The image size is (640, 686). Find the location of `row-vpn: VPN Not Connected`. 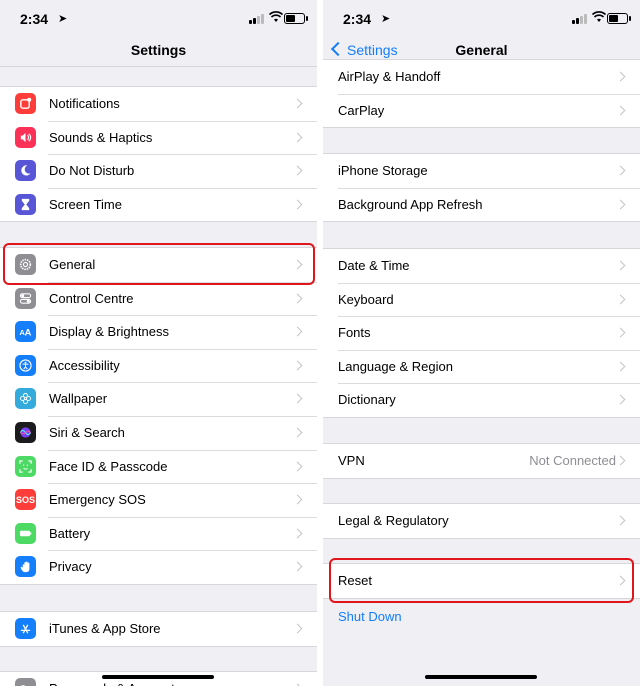

row-vpn: VPN Not Connected is located at coordinates (481, 461).